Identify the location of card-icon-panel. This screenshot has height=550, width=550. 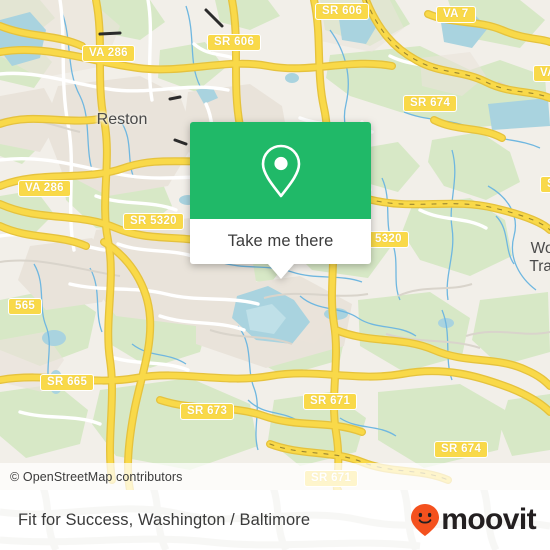
(280, 170).